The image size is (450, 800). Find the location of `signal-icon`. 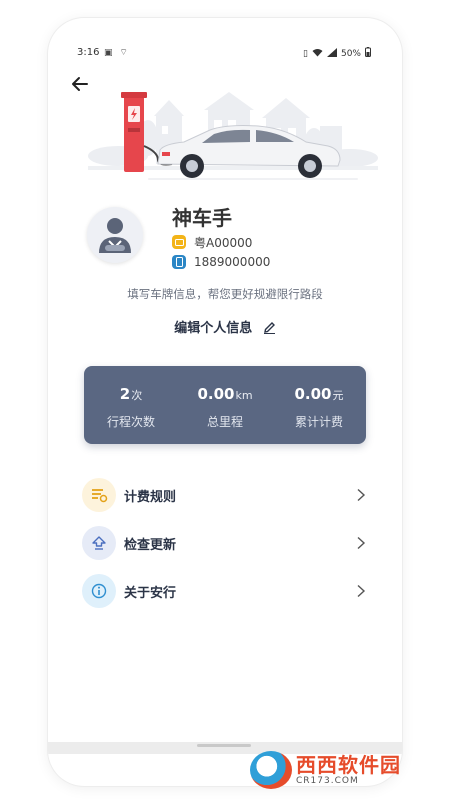

signal-icon is located at coordinates (331, 53).